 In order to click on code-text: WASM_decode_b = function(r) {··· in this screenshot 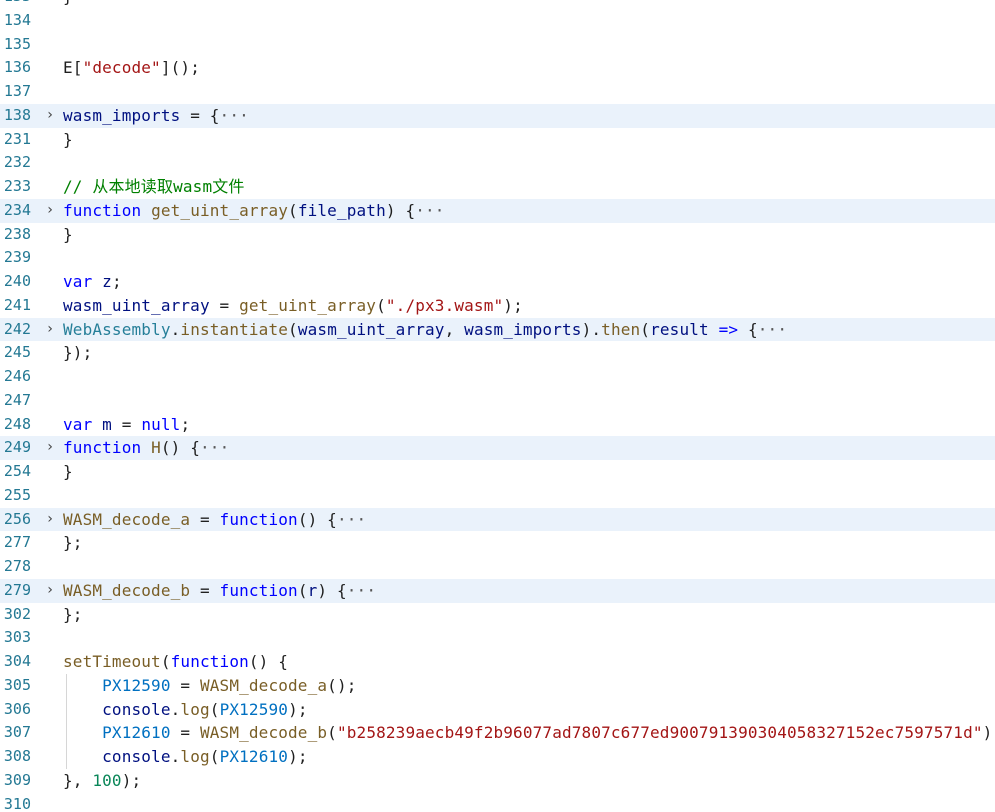, I will do `click(219, 591)`.